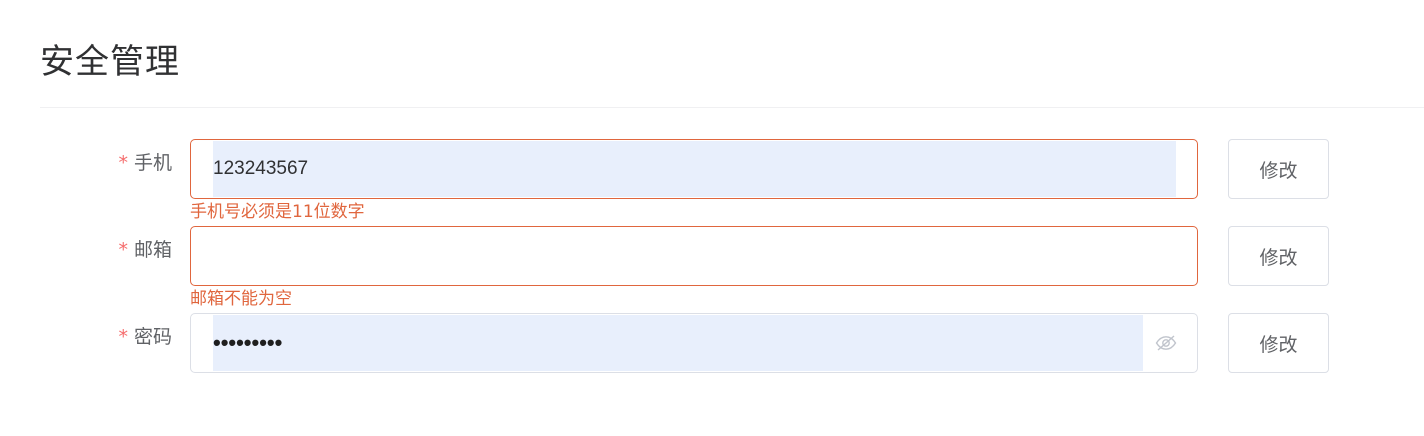  I want to click on email-label: * 邮箱, so click(86, 250).